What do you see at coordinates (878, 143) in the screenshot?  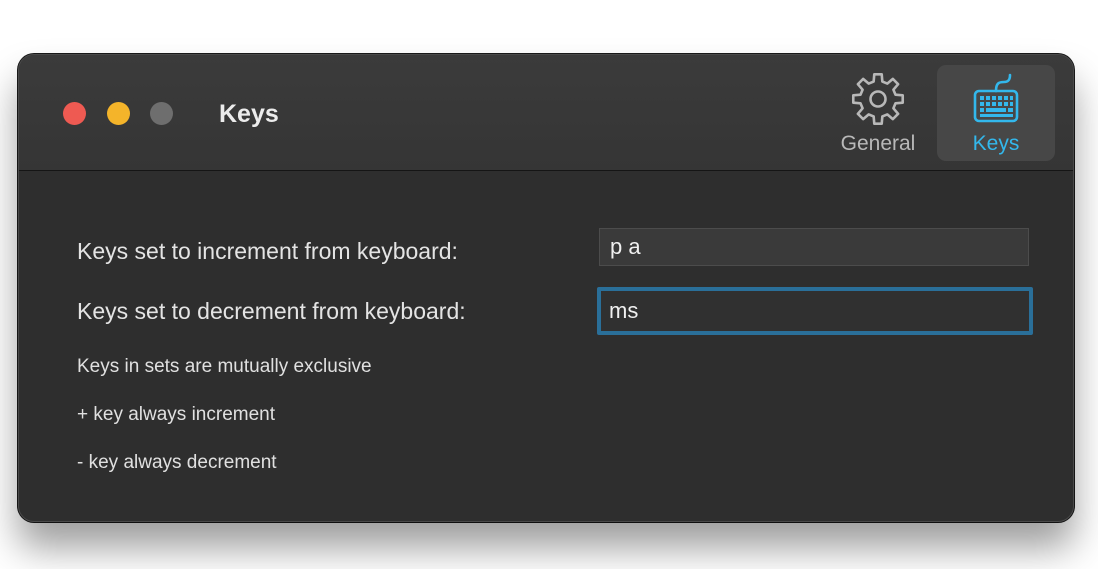 I see `toolbar-tab-general-label: General` at bounding box center [878, 143].